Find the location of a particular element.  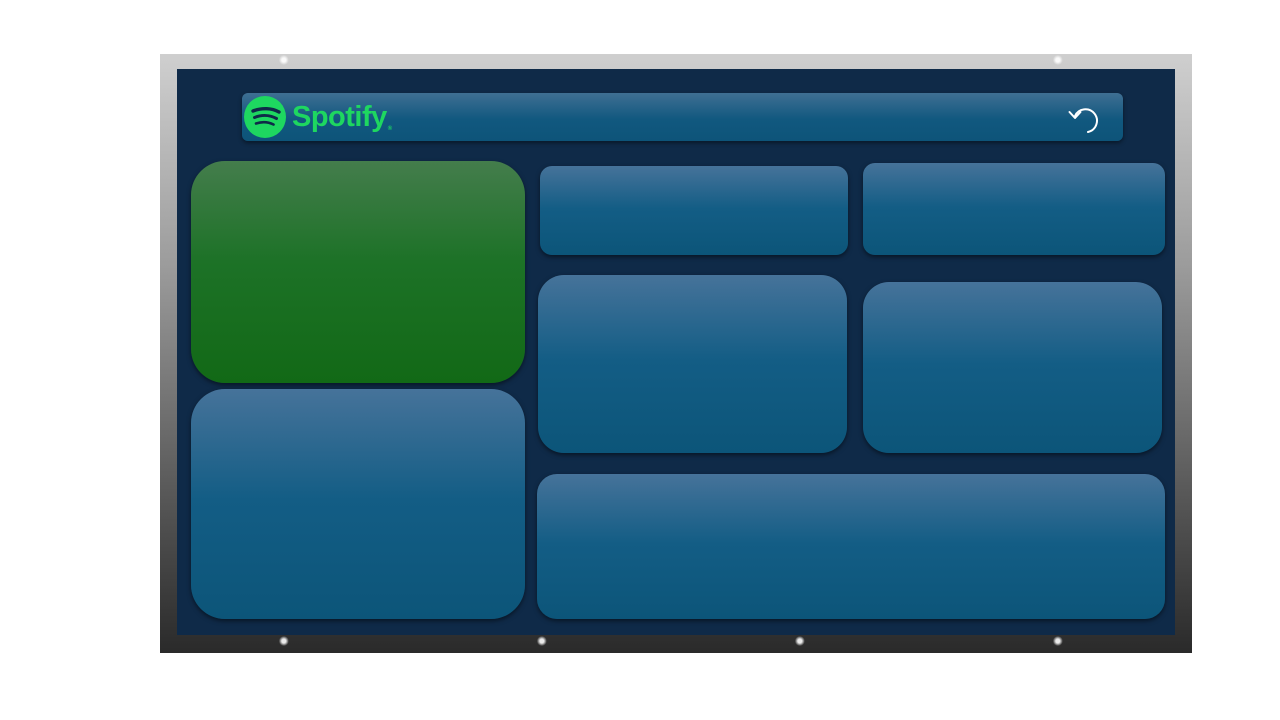

logo-text: Spotify is located at coordinates (339, 117).